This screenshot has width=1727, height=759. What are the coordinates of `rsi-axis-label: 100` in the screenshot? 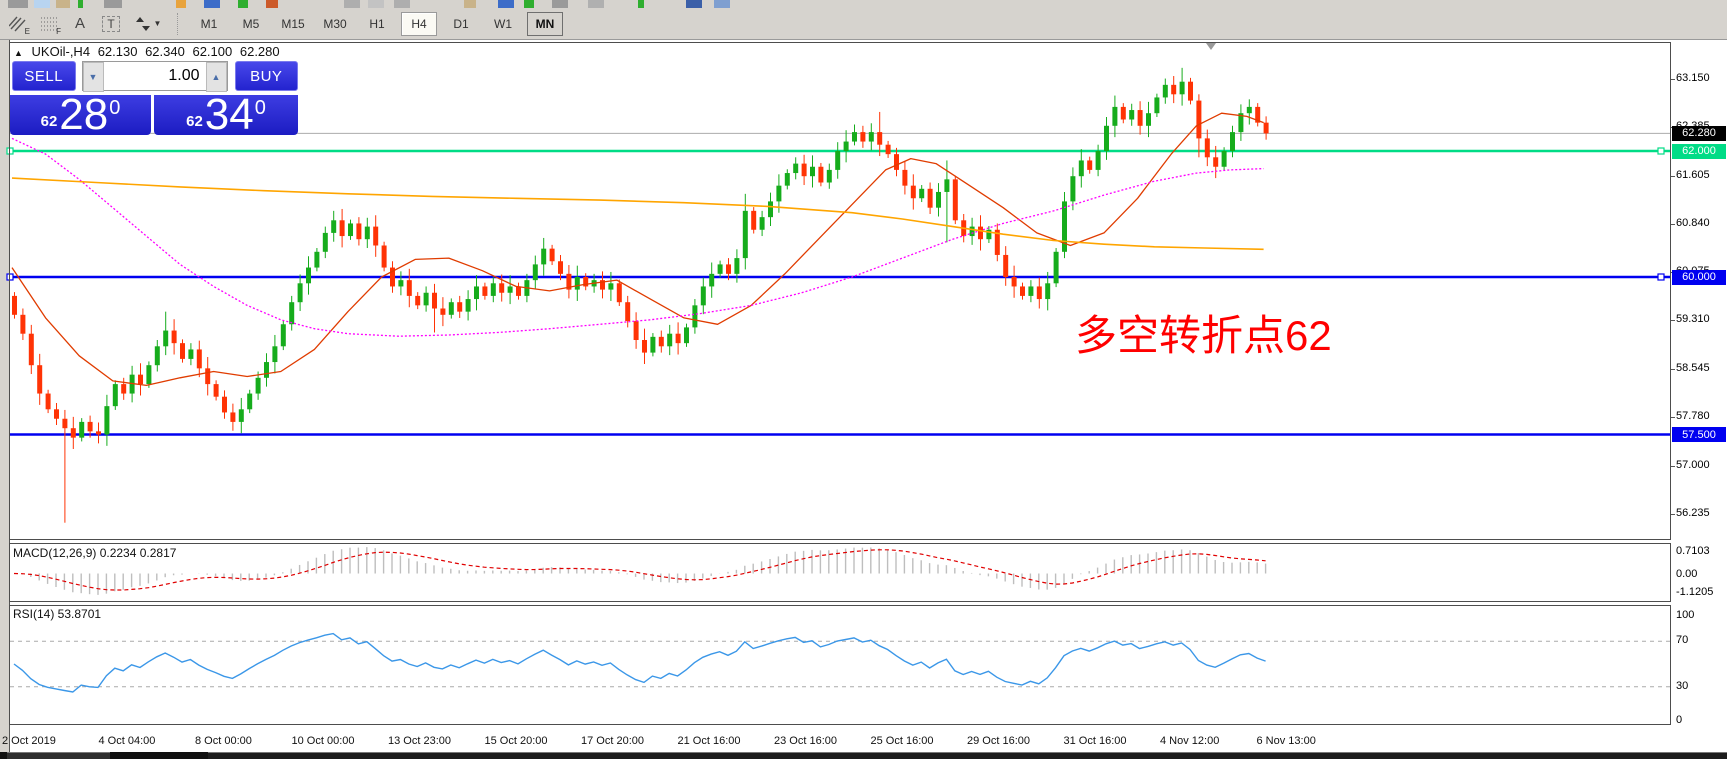 It's located at (1685, 615).